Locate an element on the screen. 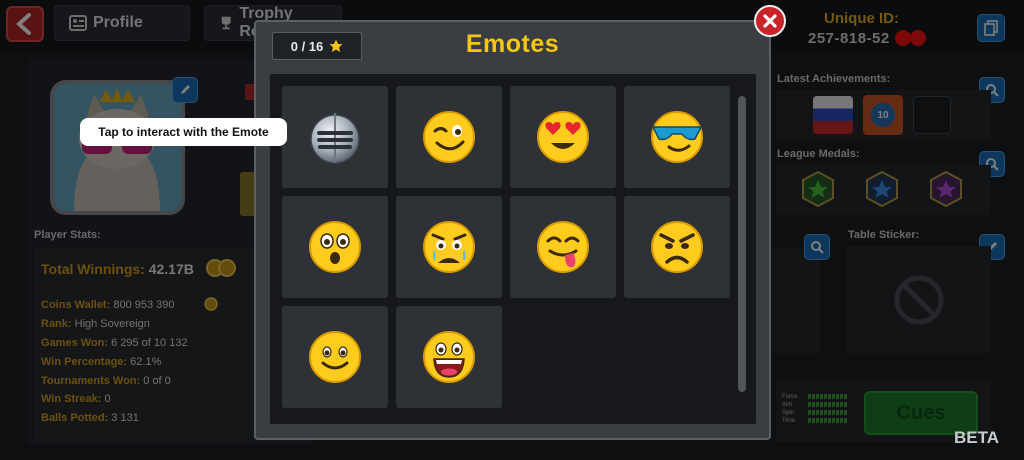 The height and width of the screenshot is (460, 1024). laughing-face-icon is located at coordinates (449, 357).